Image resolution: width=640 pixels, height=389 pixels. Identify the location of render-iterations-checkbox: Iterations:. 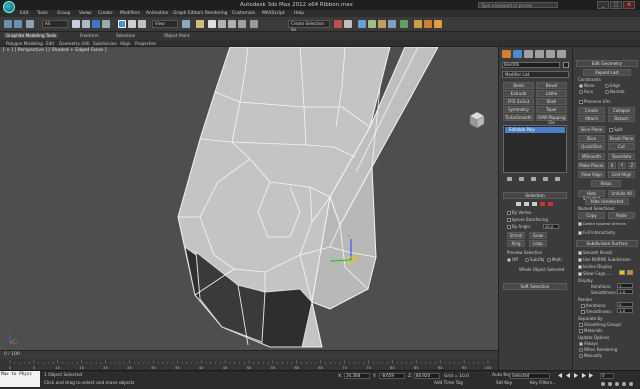
(593, 305).